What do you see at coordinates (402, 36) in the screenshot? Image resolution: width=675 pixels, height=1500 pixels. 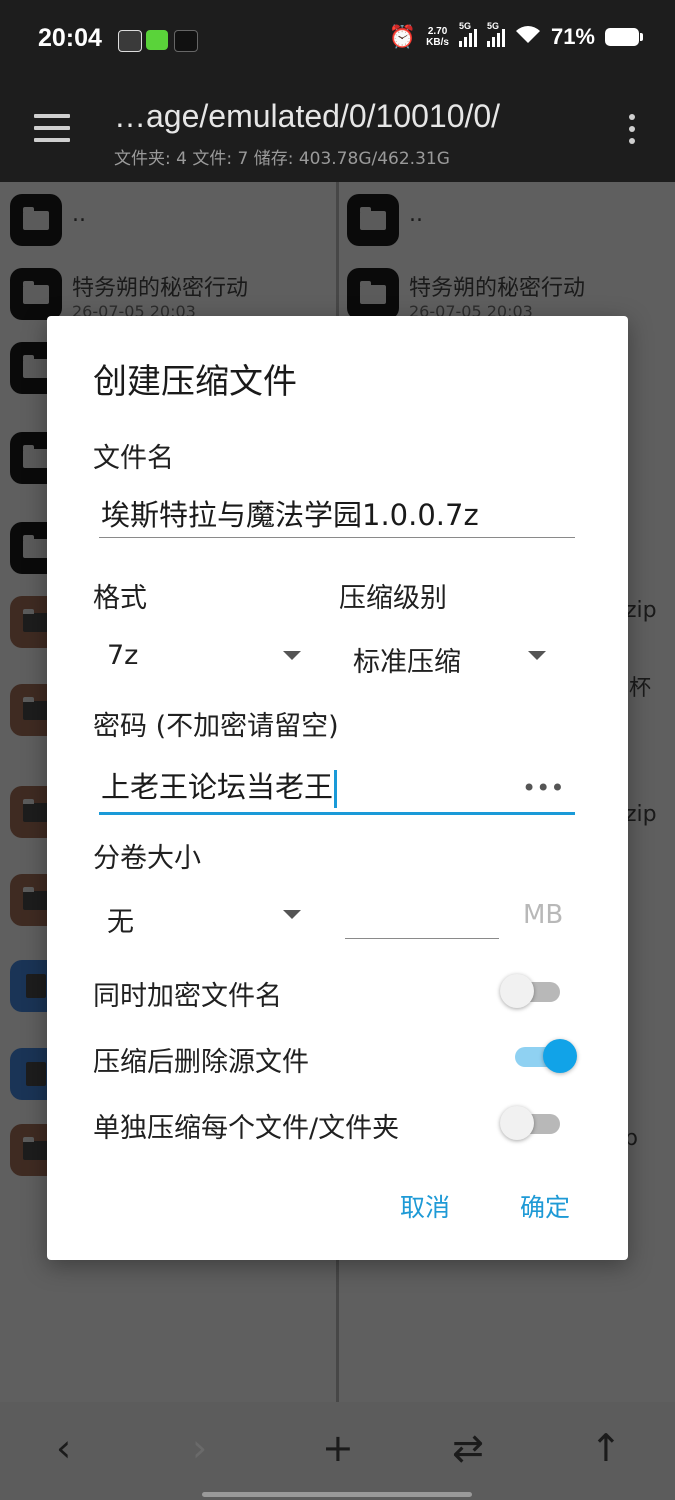 I see `alarm-icon: ⏰` at bounding box center [402, 36].